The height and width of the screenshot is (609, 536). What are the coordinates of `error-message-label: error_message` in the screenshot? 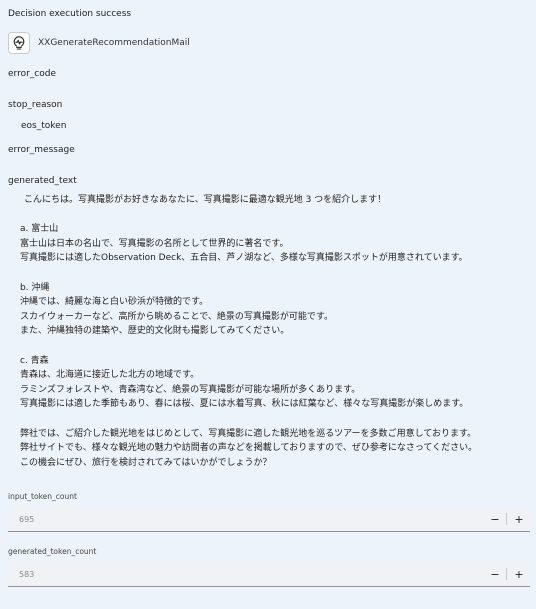 It's located at (41, 150).